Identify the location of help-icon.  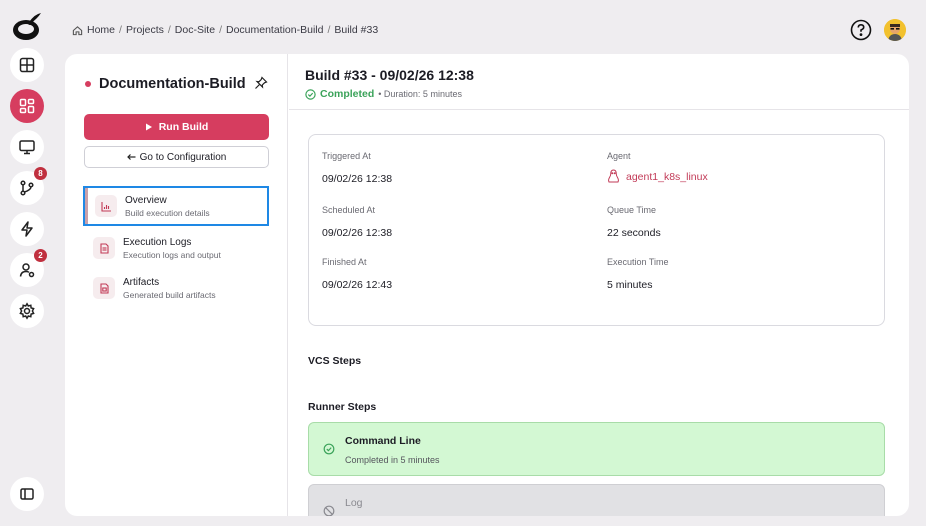
(861, 30).